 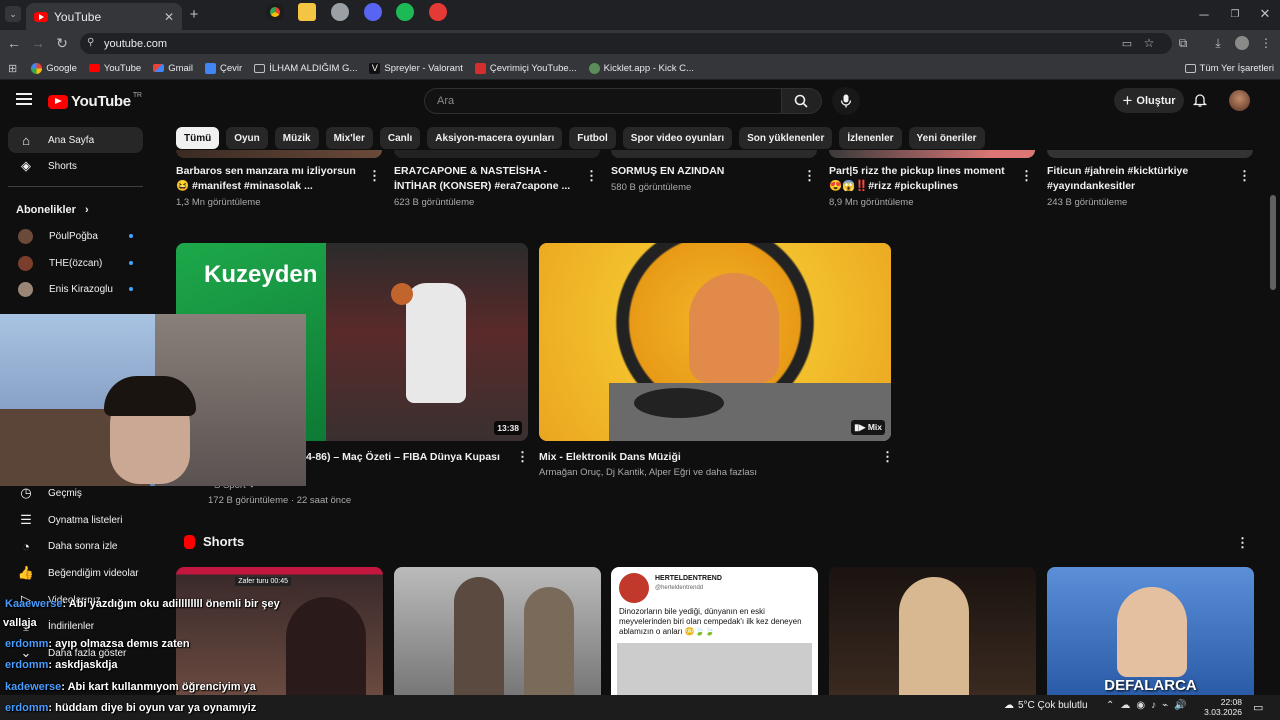 What do you see at coordinates (677, 138) in the screenshot?
I see `chip-sports-games: Spor video oyunları` at bounding box center [677, 138].